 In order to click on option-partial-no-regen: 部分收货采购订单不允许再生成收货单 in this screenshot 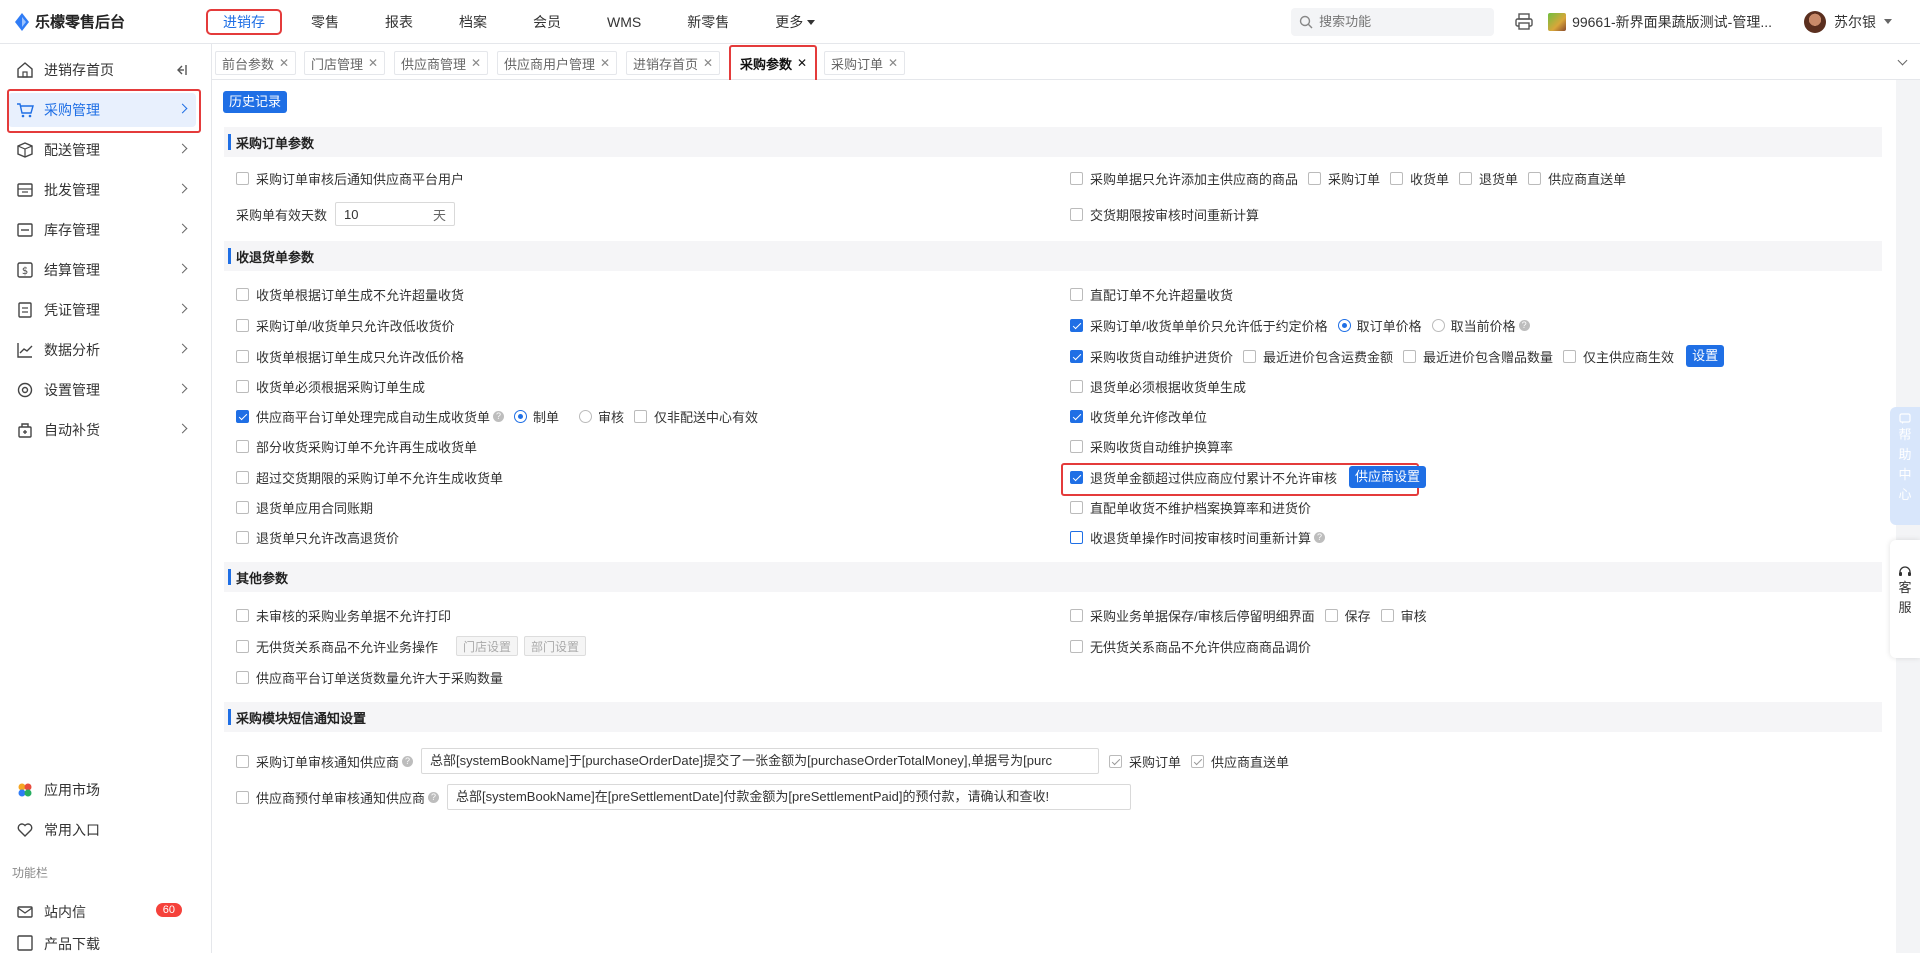, I will do `click(356, 446)`.